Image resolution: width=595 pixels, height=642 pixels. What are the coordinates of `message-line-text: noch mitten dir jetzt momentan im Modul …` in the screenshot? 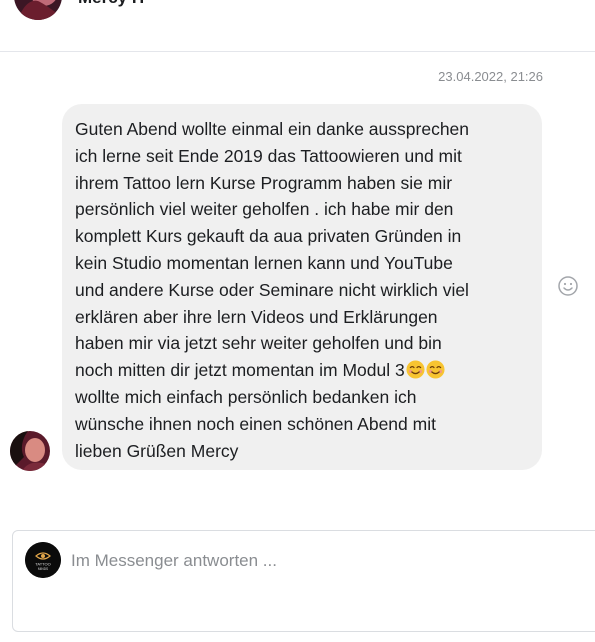 It's located at (240, 370).